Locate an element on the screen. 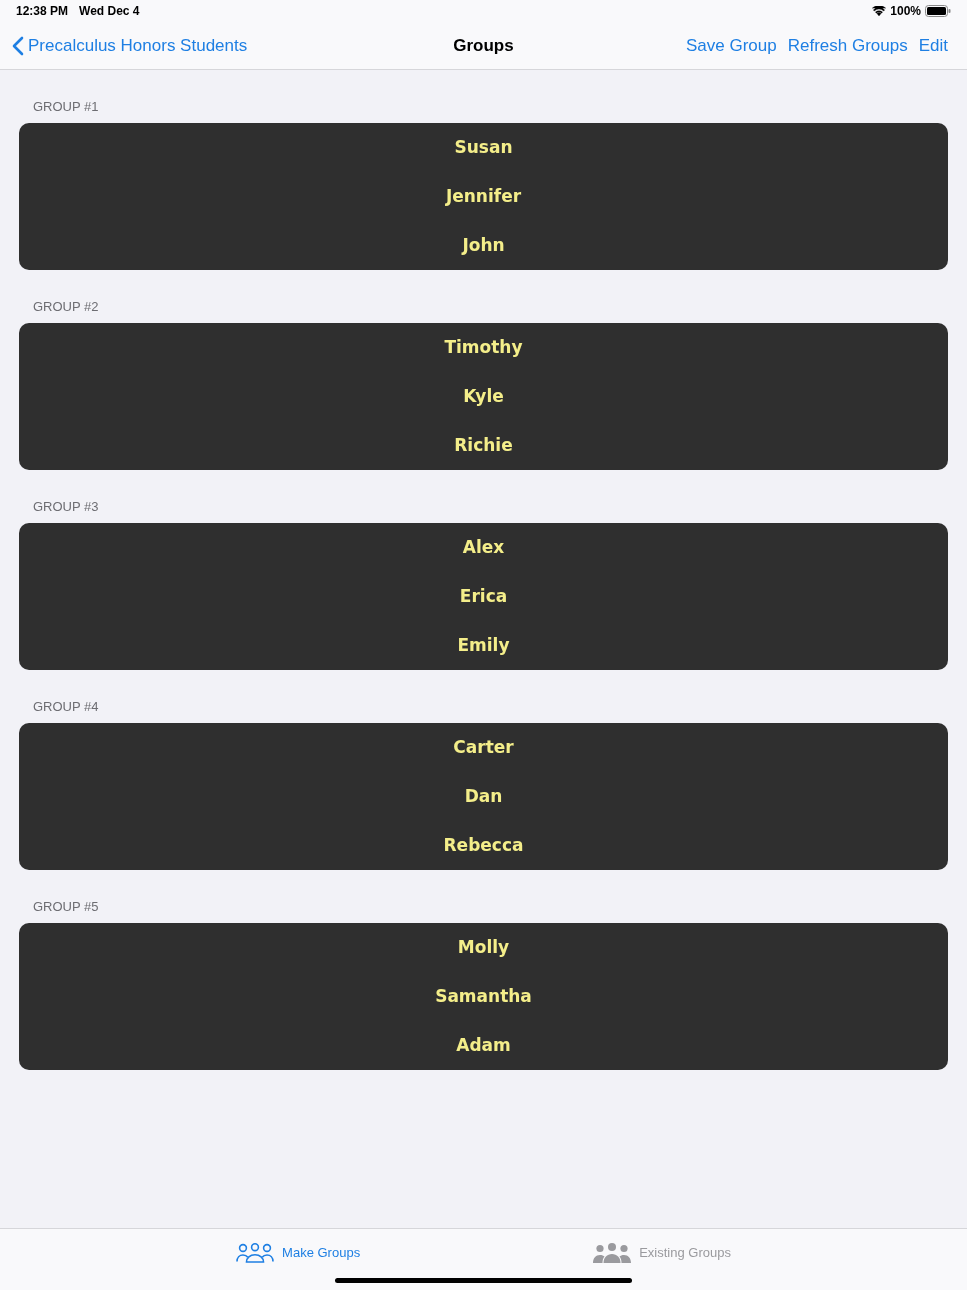 This screenshot has height=1290, width=967. nav-title: Groups is located at coordinates (483, 45).